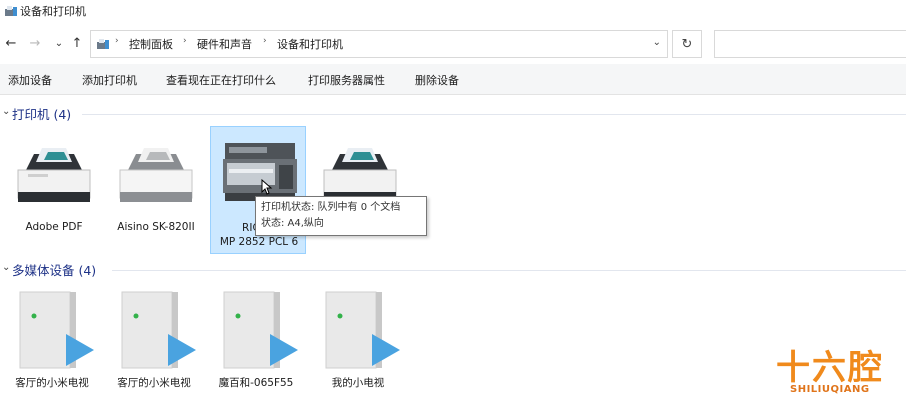 The image size is (906, 406). Describe the element at coordinates (54, 227) in the screenshot. I see `printer-label: Adobe PDF` at that location.